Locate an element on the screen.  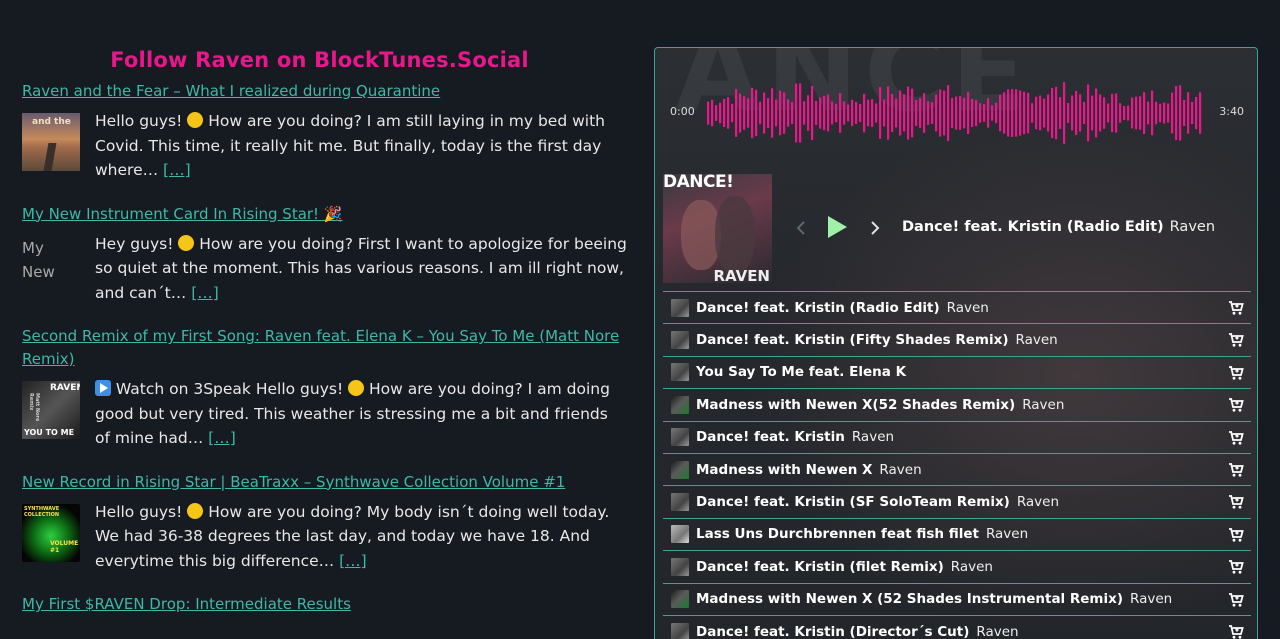
cover-art is located at coordinates (735, 235).